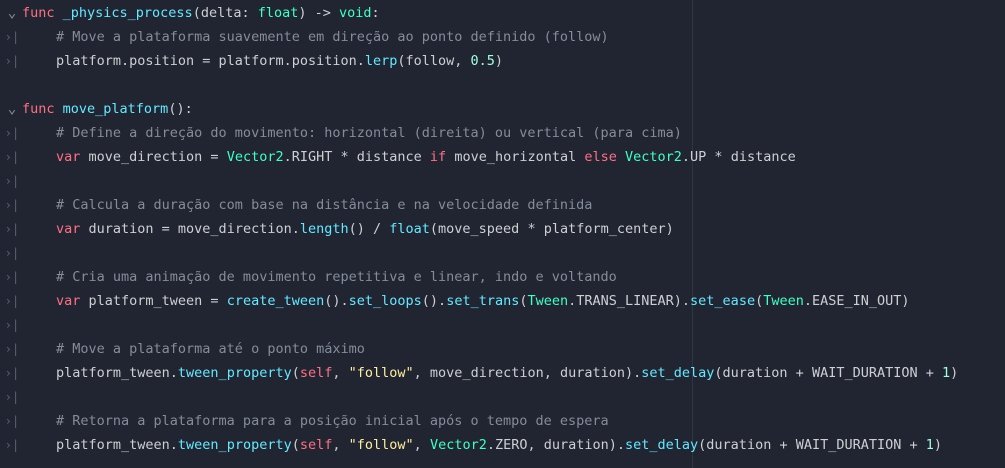 The height and width of the screenshot is (468, 1005). What do you see at coordinates (381, 61) in the screenshot?
I see `code-token: lerp` at bounding box center [381, 61].